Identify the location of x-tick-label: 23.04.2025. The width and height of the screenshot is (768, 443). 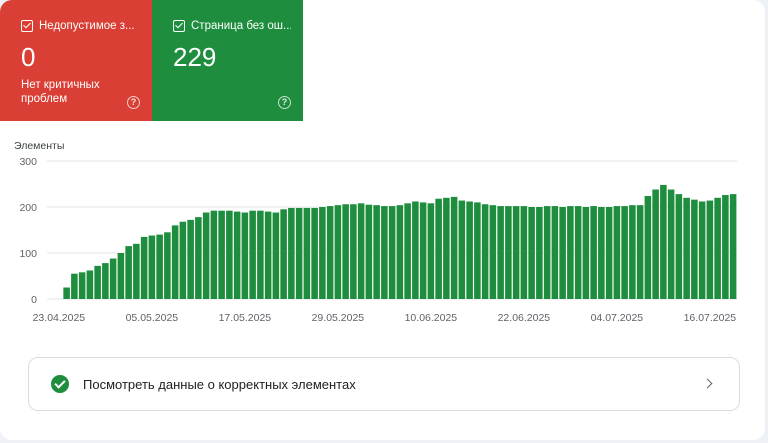
(59, 318).